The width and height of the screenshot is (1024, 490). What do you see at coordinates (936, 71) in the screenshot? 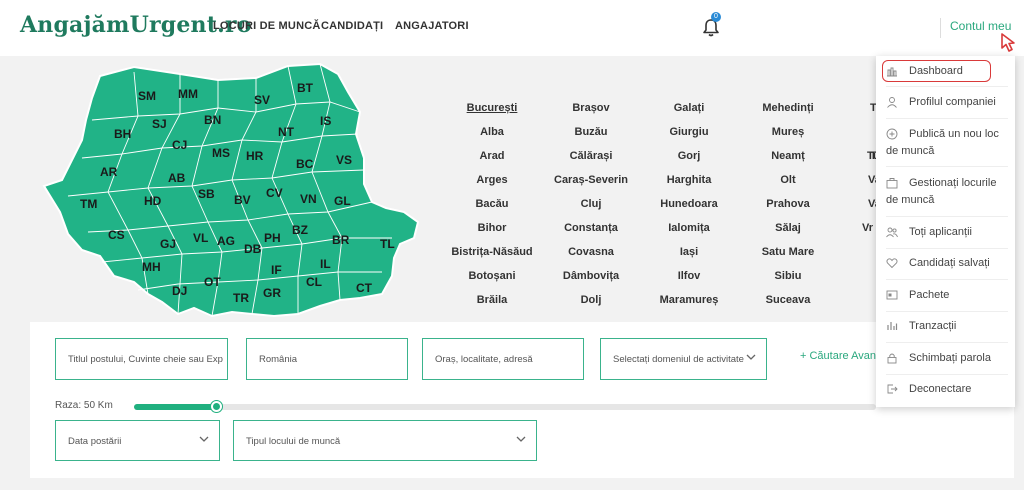
I see `dashboard-highlight-ring` at bounding box center [936, 71].